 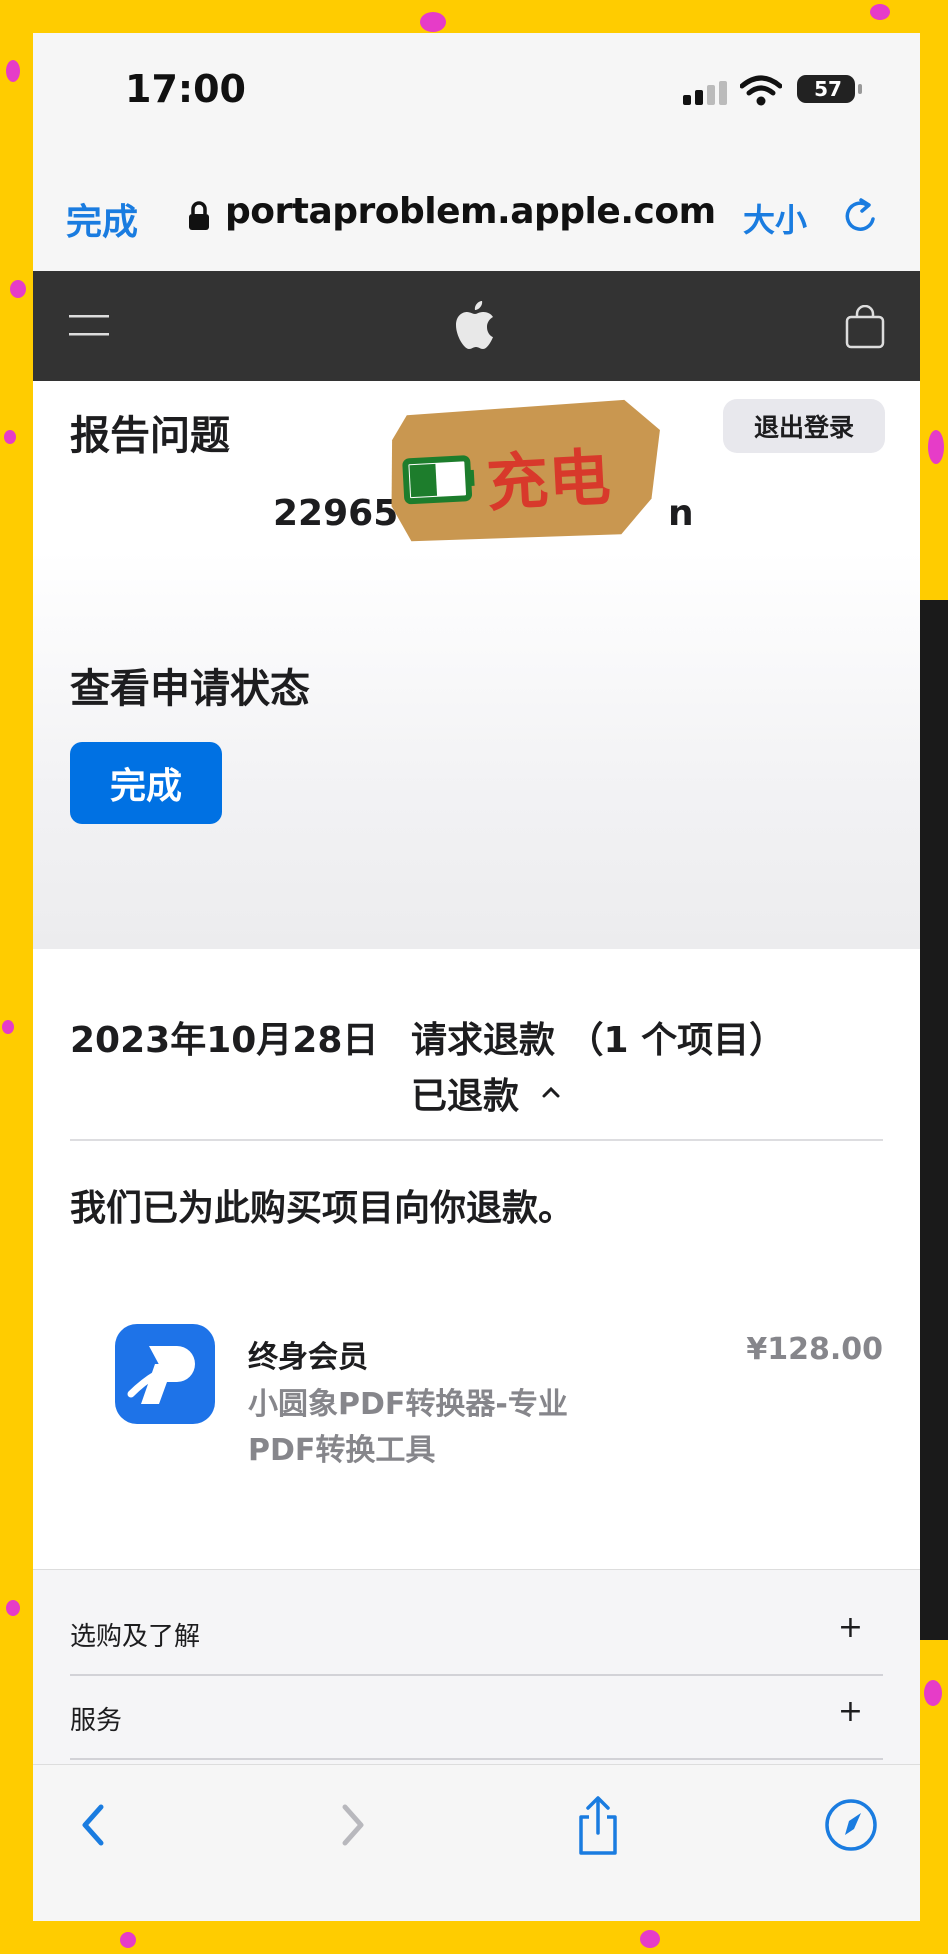 What do you see at coordinates (408, 1404) in the screenshot?
I see `item-app-name: 小圆象PDF转换器-专业` at bounding box center [408, 1404].